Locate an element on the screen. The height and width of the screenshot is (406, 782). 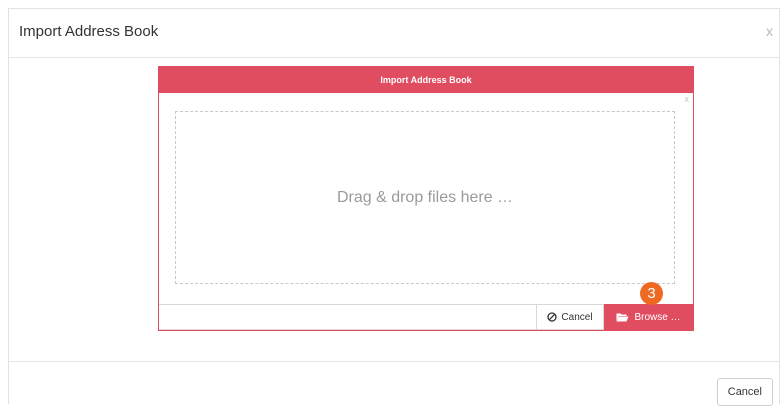
modal-title: Import Address Book is located at coordinates (89, 31).